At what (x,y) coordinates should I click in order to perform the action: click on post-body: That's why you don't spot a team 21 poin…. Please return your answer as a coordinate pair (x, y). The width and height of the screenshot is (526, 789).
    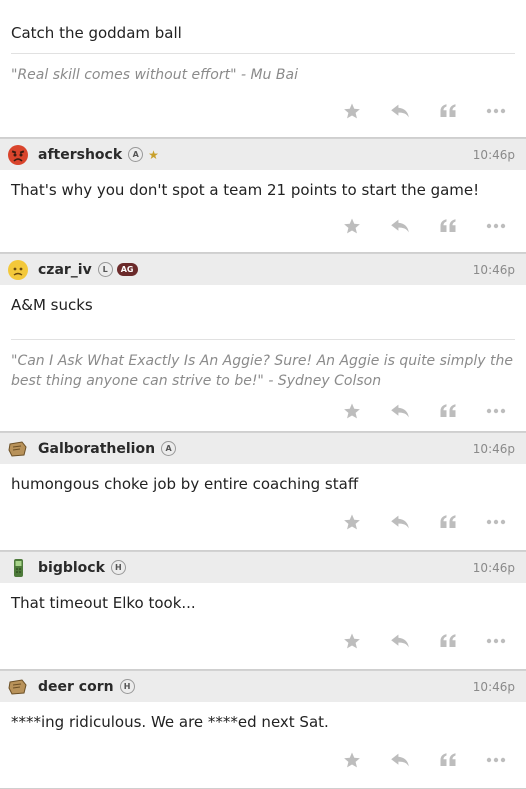
    Looking at the image, I should click on (245, 190).